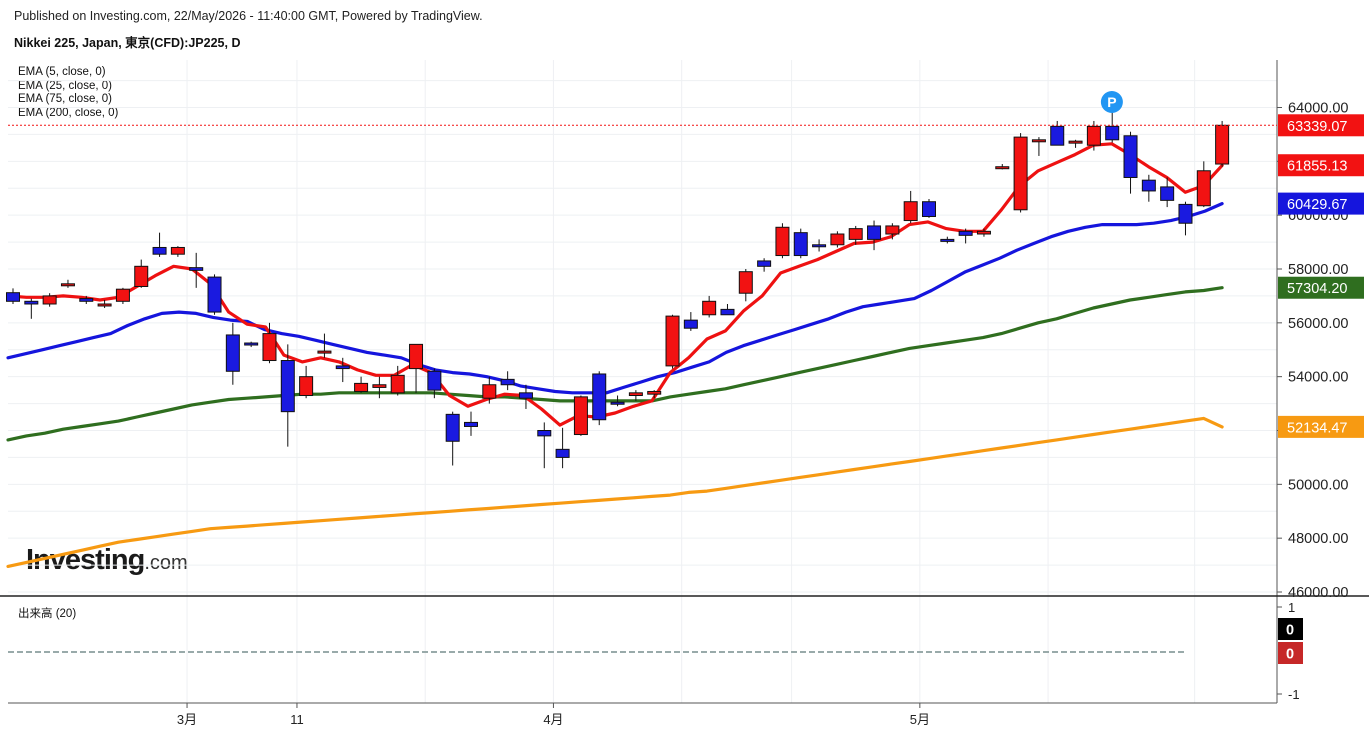 The image size is (1369, 735). Describe the element at coordinates (187, 719) in the screenshot. I see `x-tick-label: 3月` at that location.